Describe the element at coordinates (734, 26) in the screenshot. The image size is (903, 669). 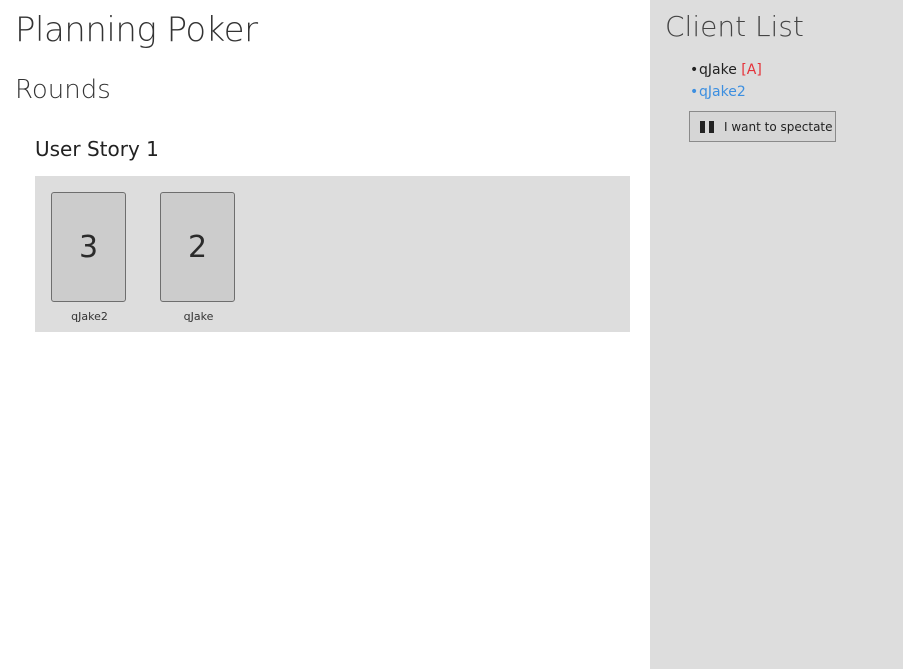
I see `client-list-title: Client List` at that location.